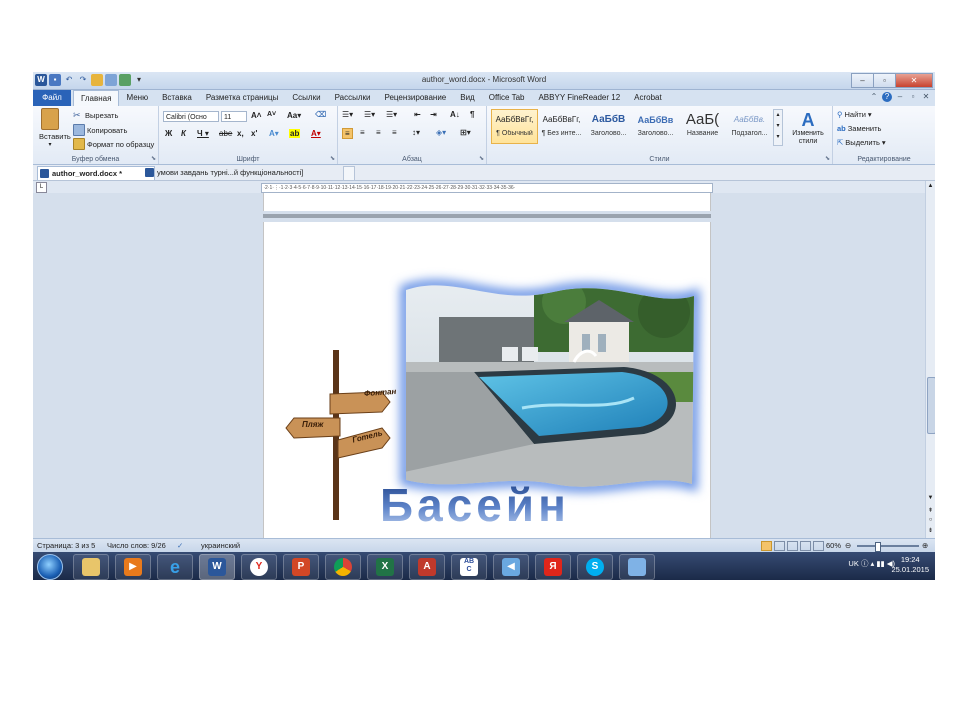  What do you see at coordinates (343, 567) in the screenshot?
I see `taskbar-chrome` at bounding box center [343, 567].